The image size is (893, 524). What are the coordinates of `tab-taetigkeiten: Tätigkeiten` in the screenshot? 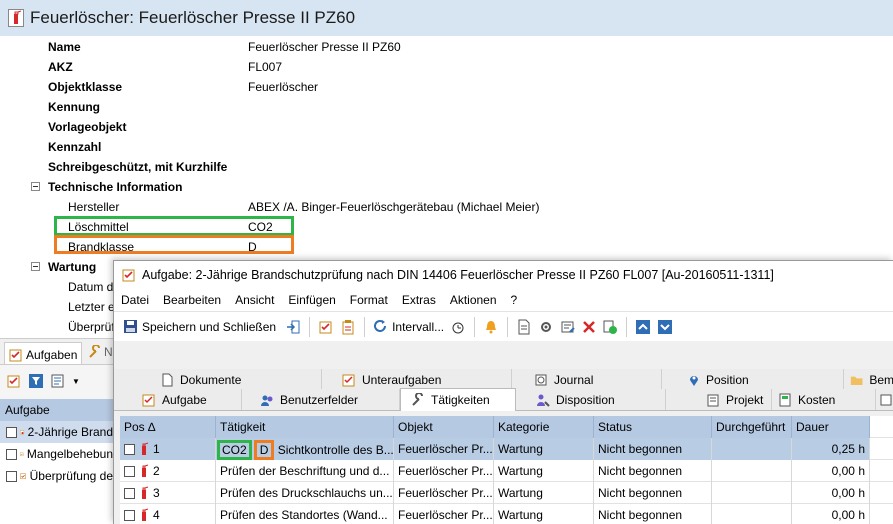 It's located at (458, 399).